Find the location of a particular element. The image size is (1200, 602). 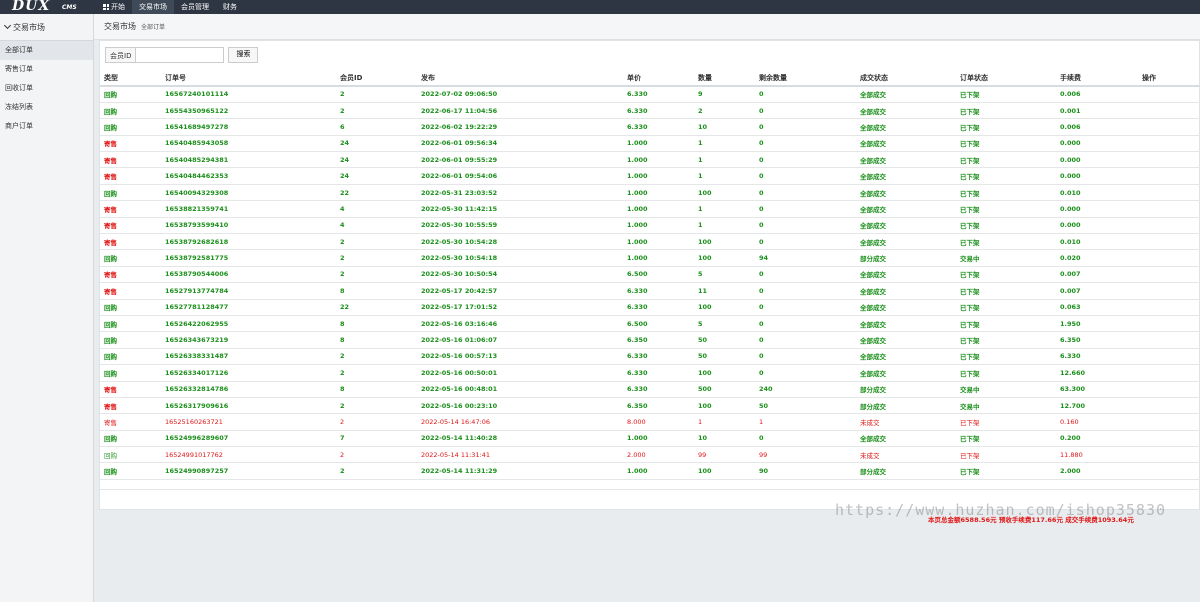

sidebar-item-merchant-orders: 商户订单 is located at coordinates (46, 126).